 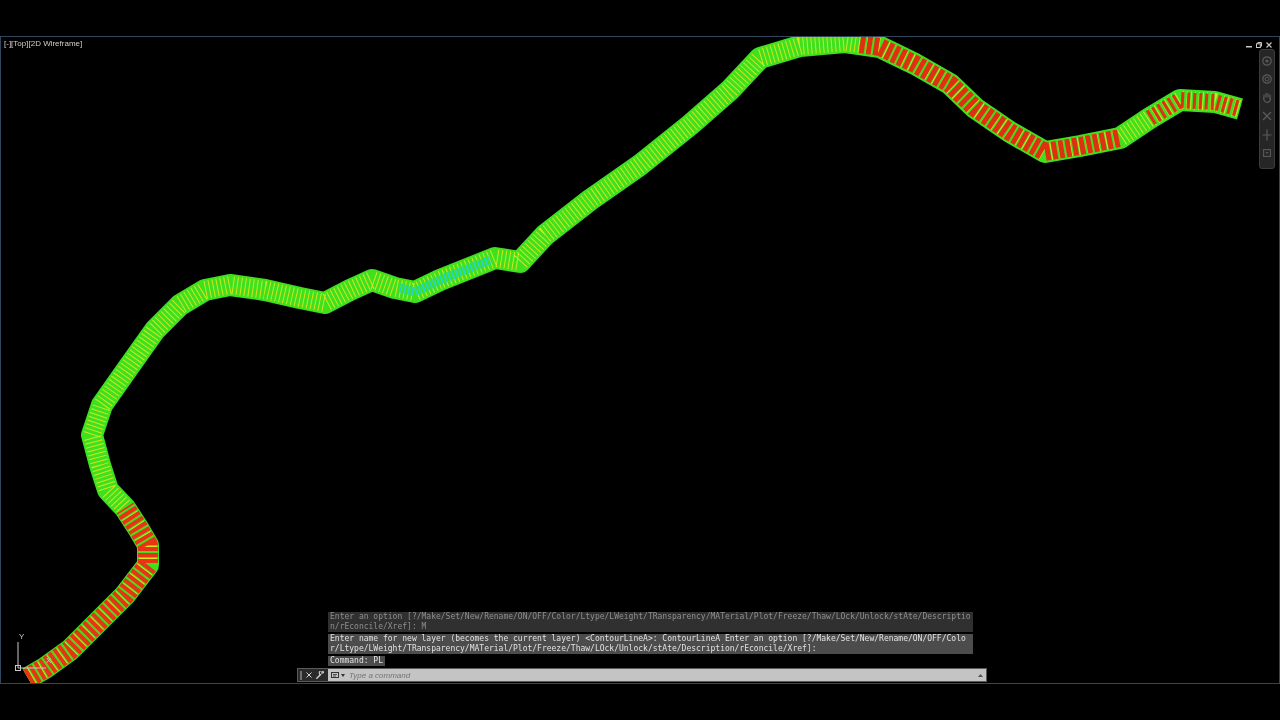 What do you see at coordinates (320, 675) in the screenshot?
I see `wrench-icon` at bounding box center [320, 675].